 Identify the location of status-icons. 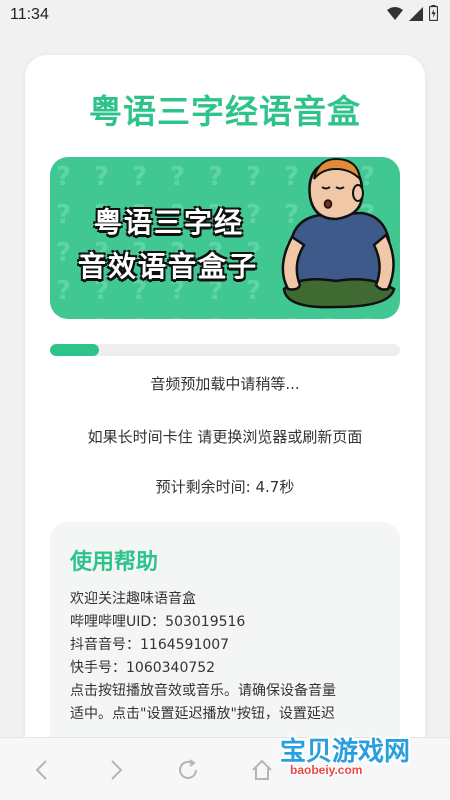
(413, 15).